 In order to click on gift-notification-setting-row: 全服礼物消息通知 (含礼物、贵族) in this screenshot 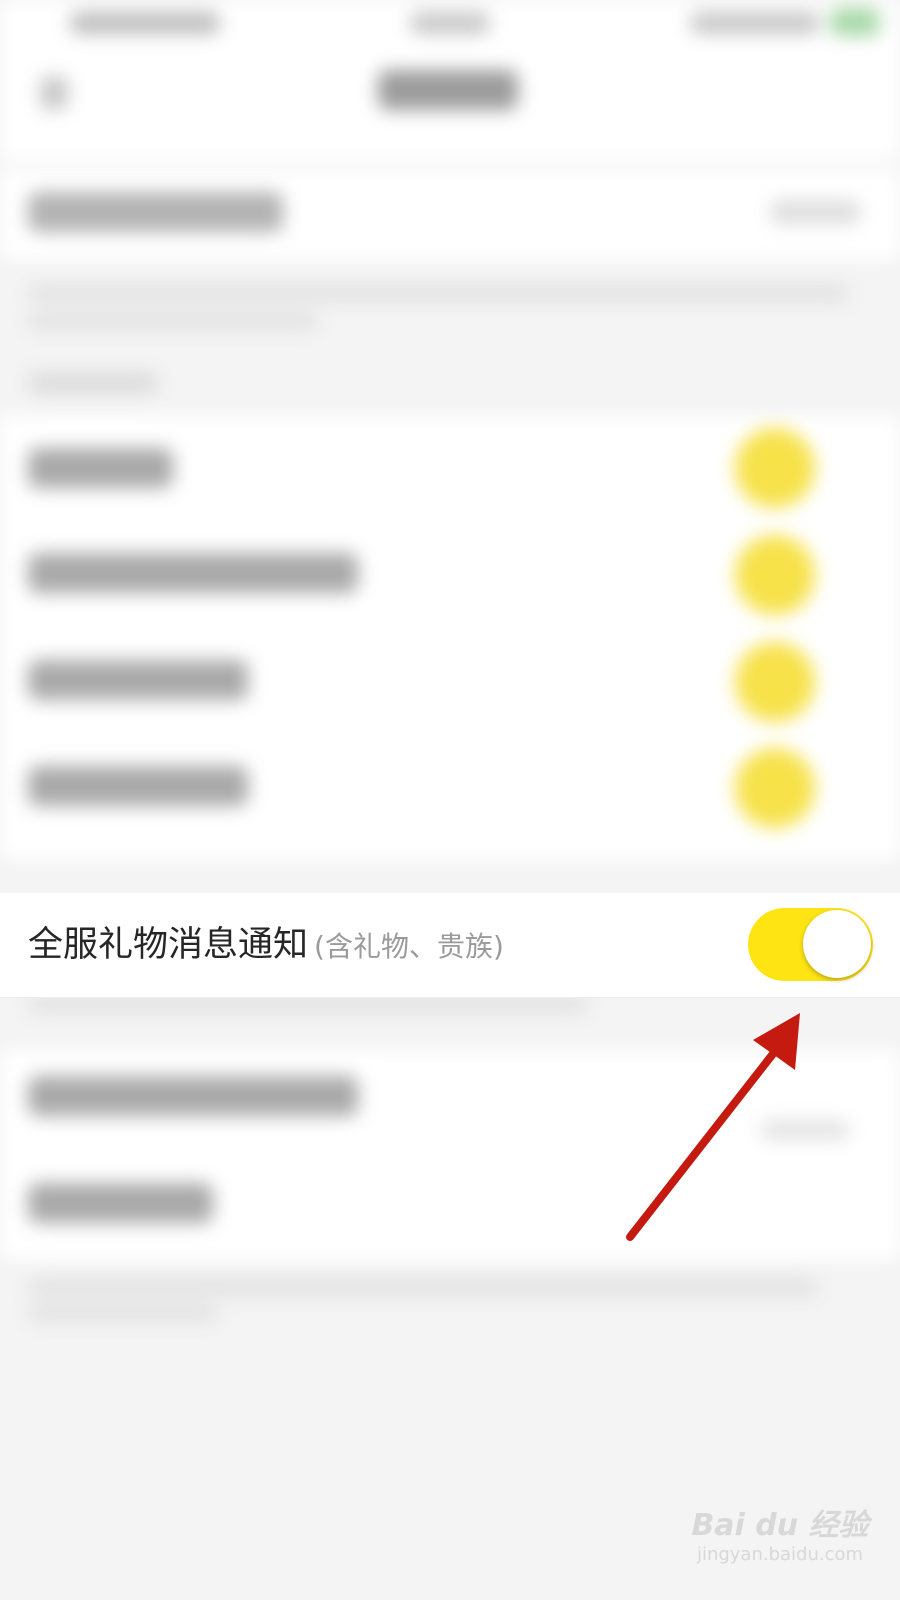, I will do `click(450, 945)`.